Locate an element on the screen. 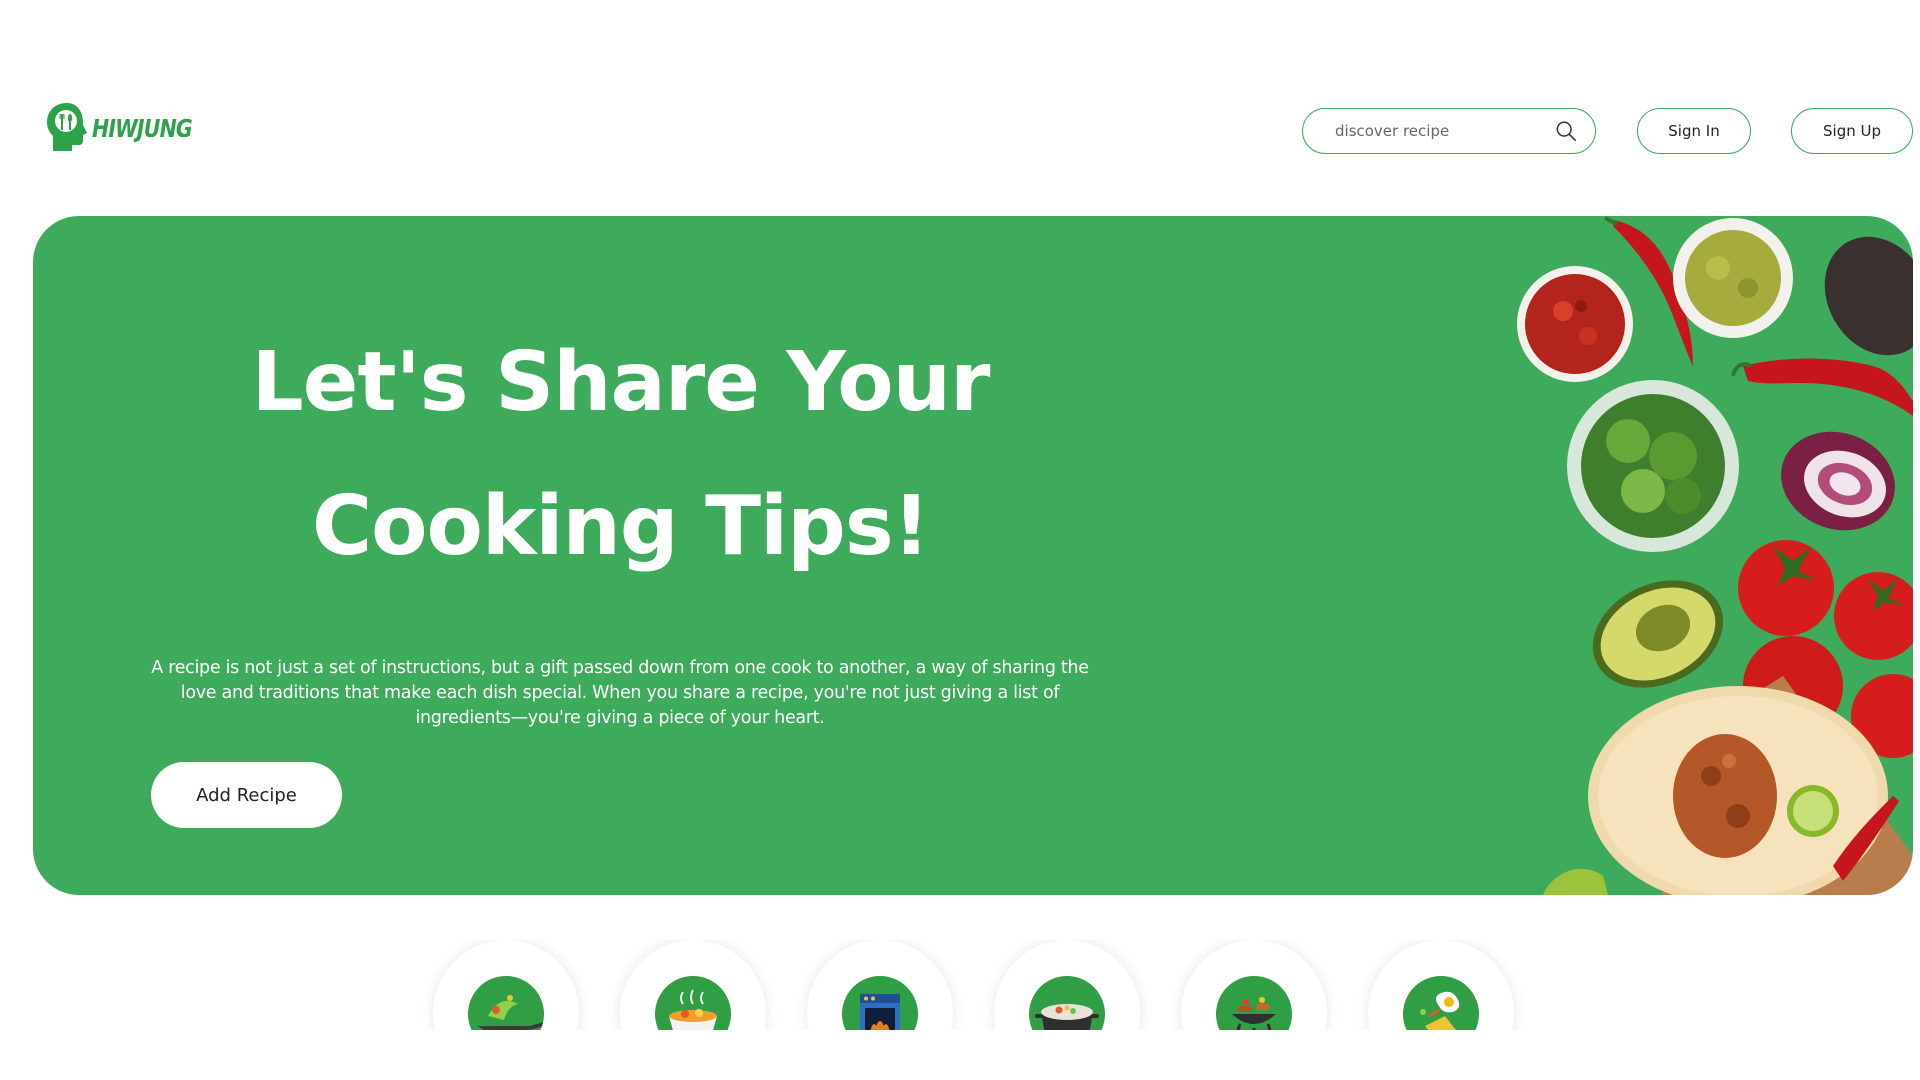  category-soup is located at coordinates (1067, 985).